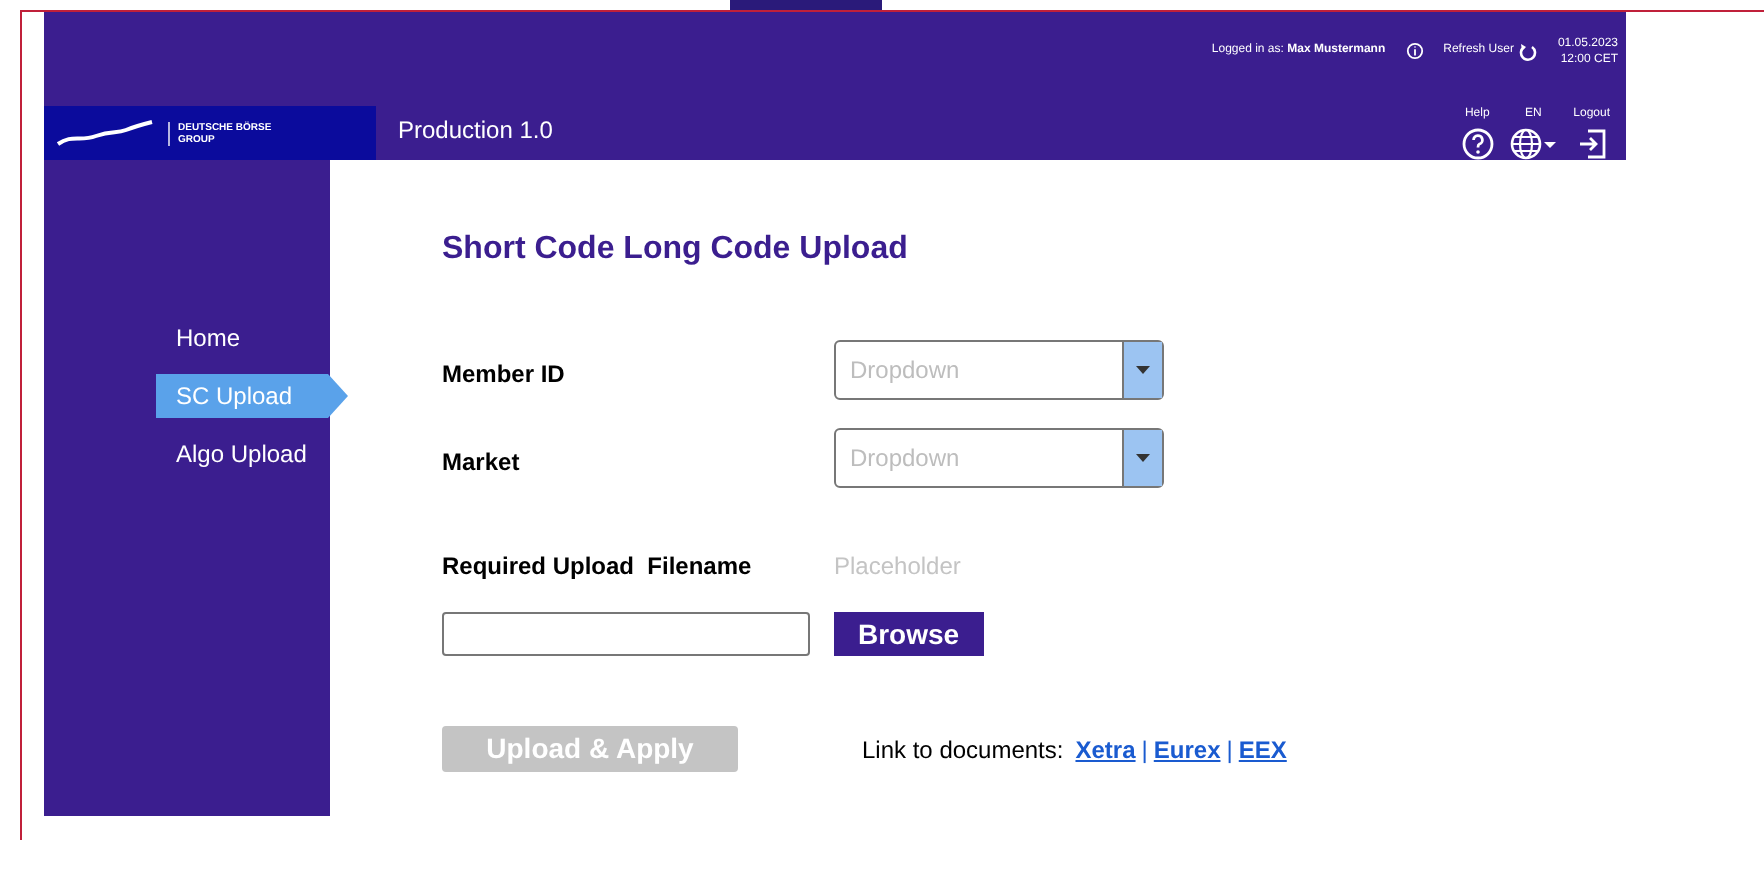 The height and width of the screenshot is (872, 1764). What do you see at coordinates (106, 133) in the screenshot?
I see `logo-wave-icon` at bounding box center [106, 133].